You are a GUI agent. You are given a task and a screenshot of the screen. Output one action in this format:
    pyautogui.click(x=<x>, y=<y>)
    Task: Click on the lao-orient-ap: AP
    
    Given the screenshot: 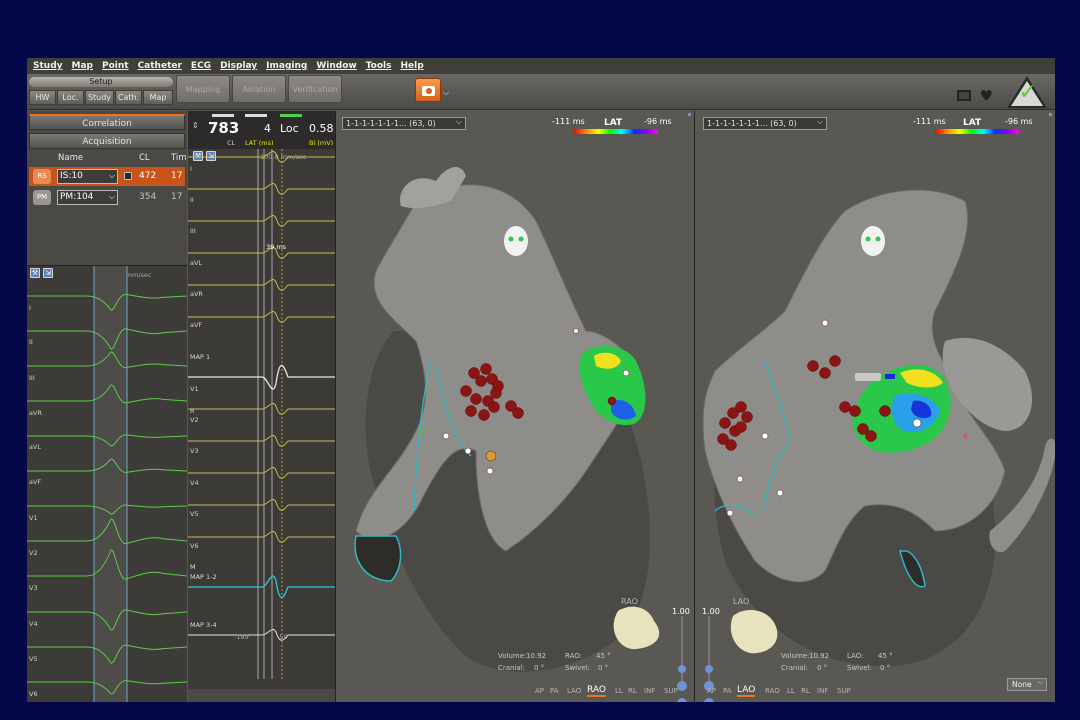 What is the action you would take?
    pyautogui.click(x=711, y=691)
    